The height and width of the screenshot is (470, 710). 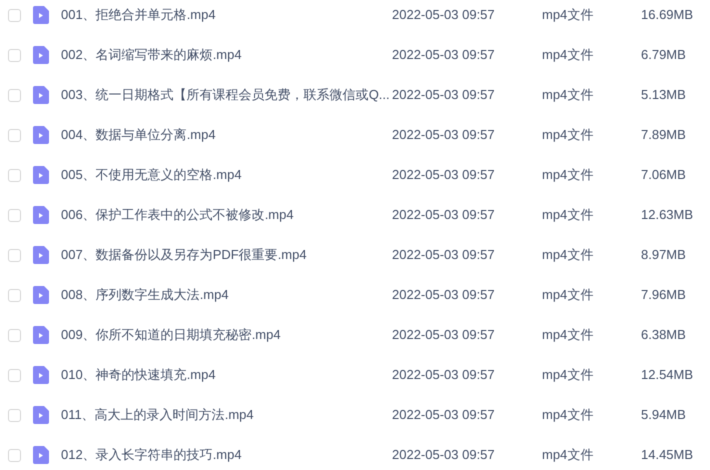 What do you see at coordinates (663, 295) in the screenshot?
I see `file-size: 7.96MB` at bounding box center [663, 295].